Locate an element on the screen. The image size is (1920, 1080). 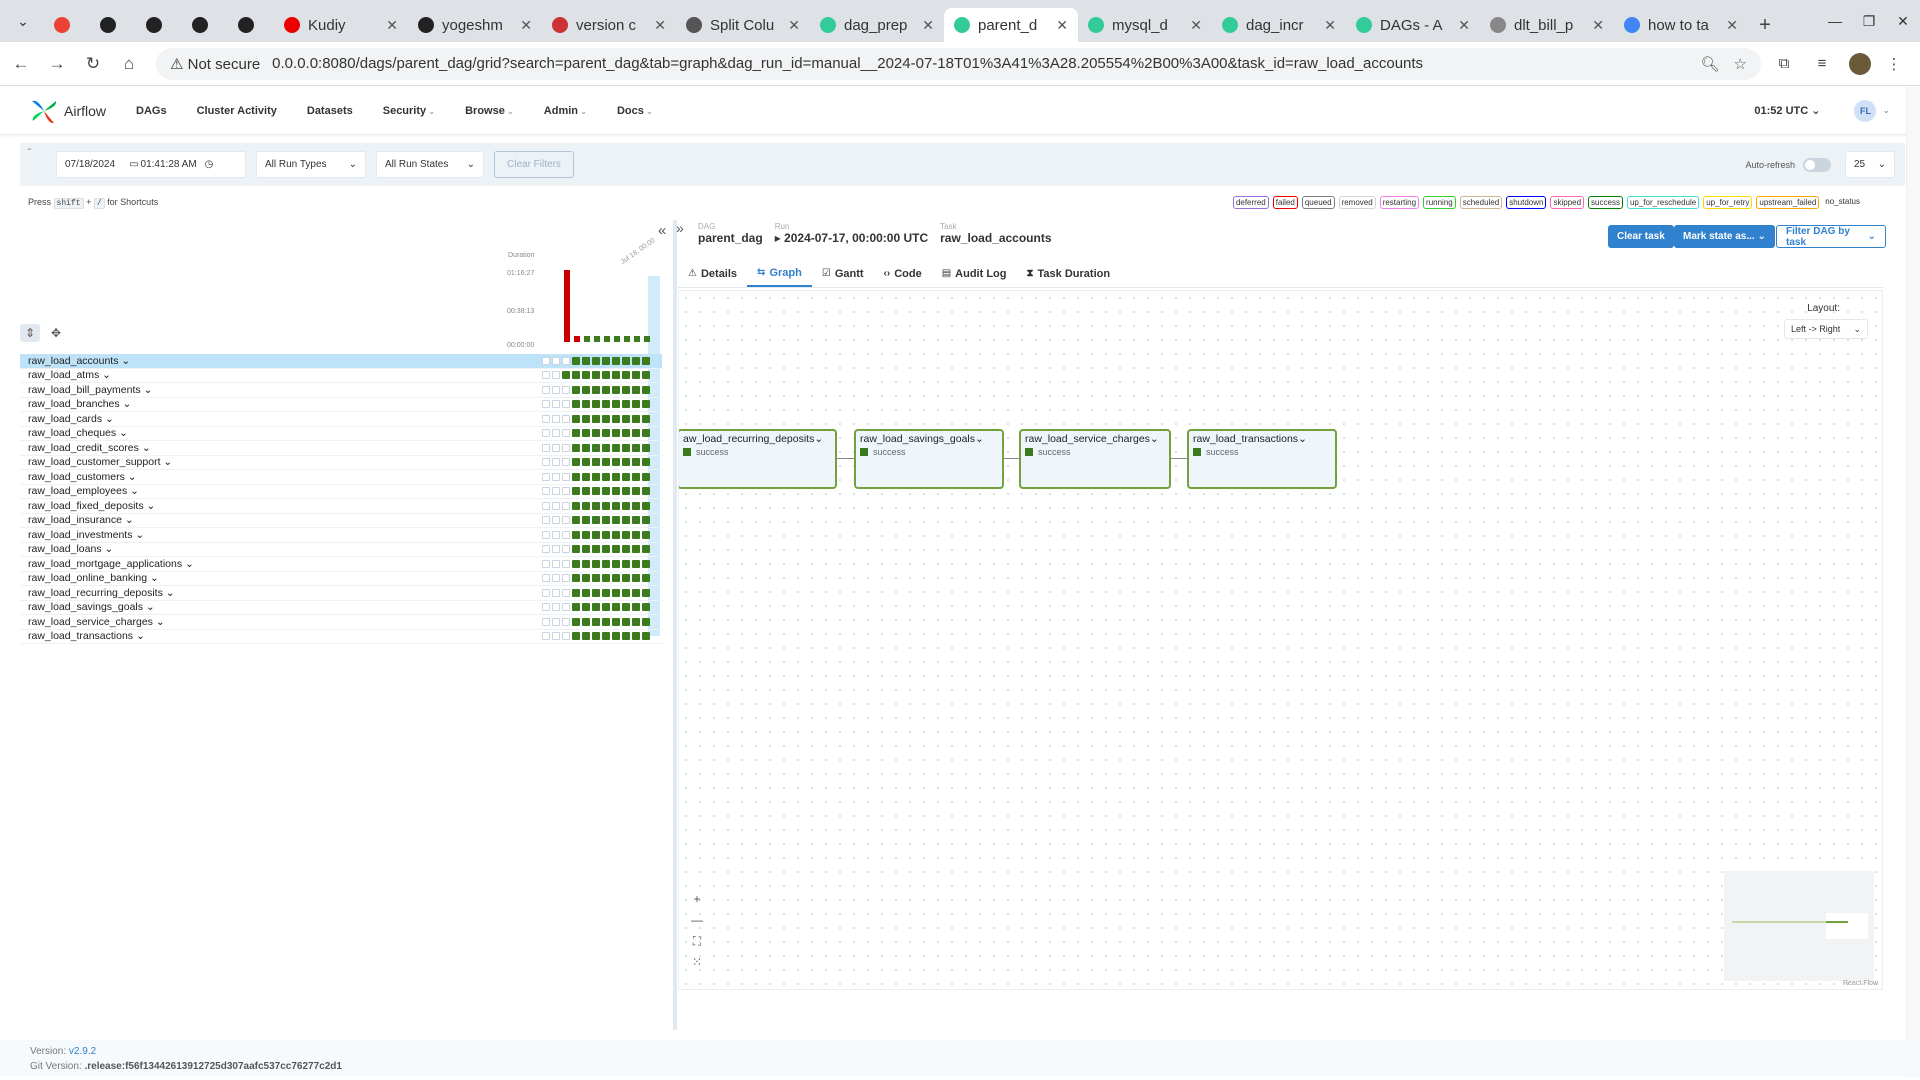
task-row: raw_load_investments ⌄ is located at coordinates (341, 535).